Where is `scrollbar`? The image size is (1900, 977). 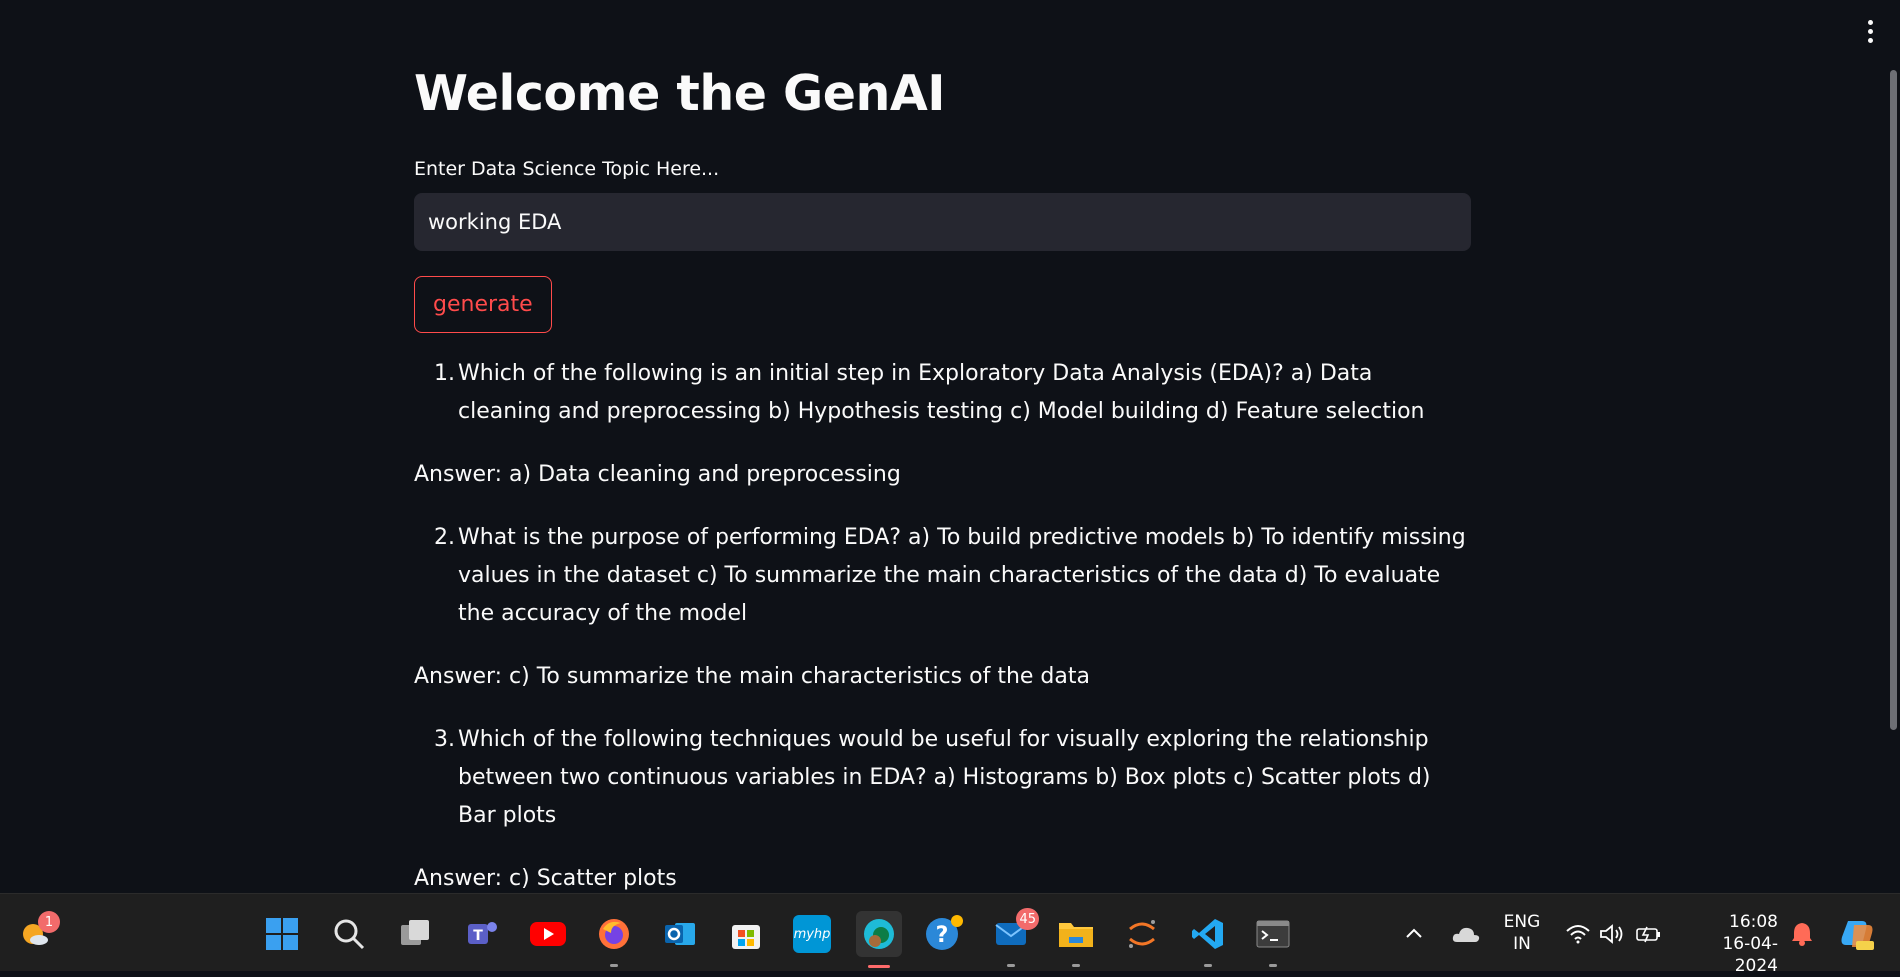
scrollbar is located at coordinates (1893, 400).